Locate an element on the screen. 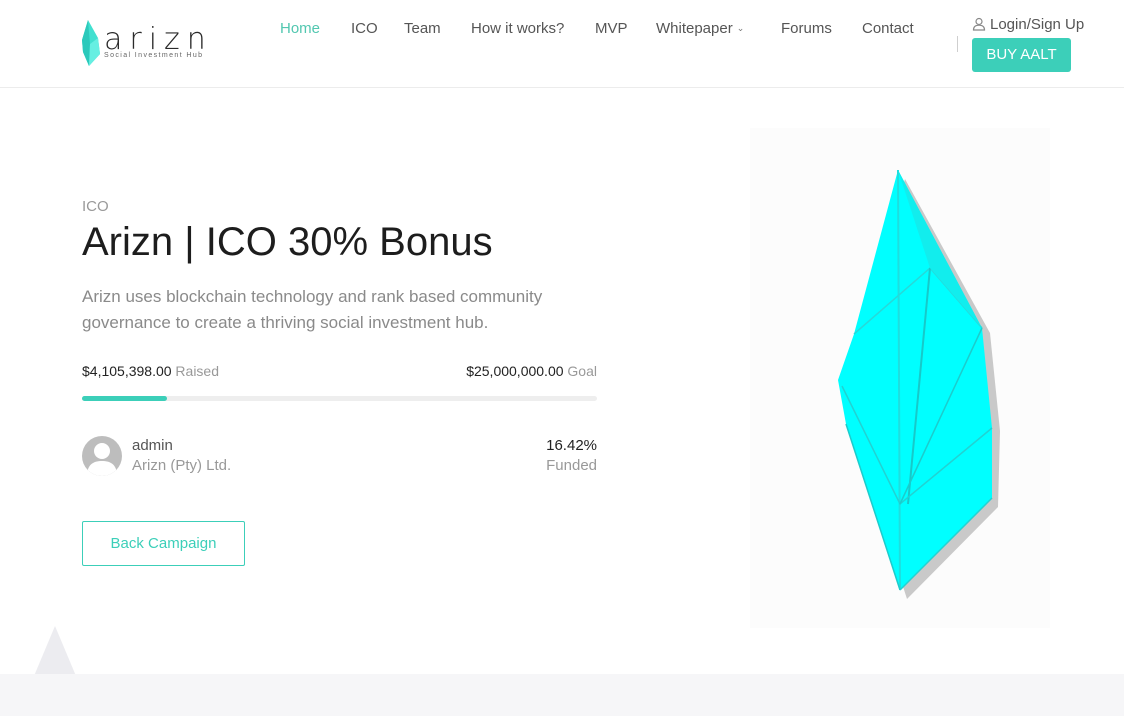 This screenshot has width=1124, height=716. login-signup-label: Login/Sign Up is located at coordinates (1037, 24).